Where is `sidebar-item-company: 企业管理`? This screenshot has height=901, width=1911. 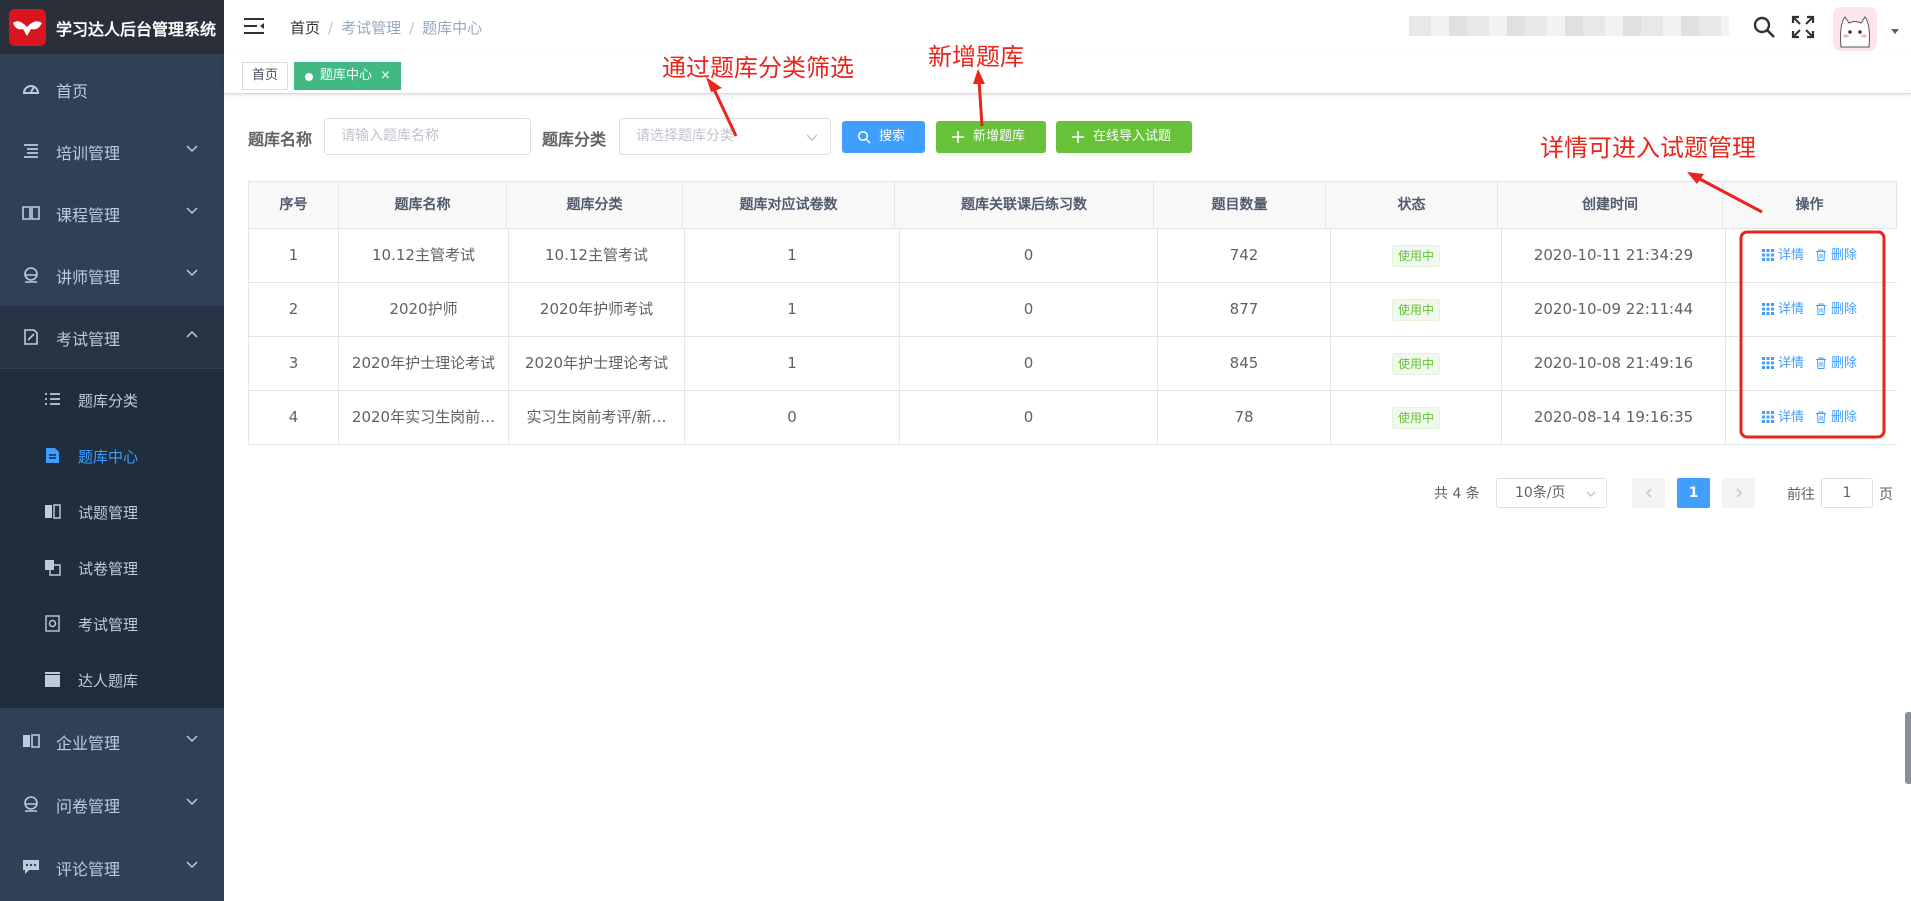 sidebar-item-company: 企业管理 is located at coordinates (112, 741).